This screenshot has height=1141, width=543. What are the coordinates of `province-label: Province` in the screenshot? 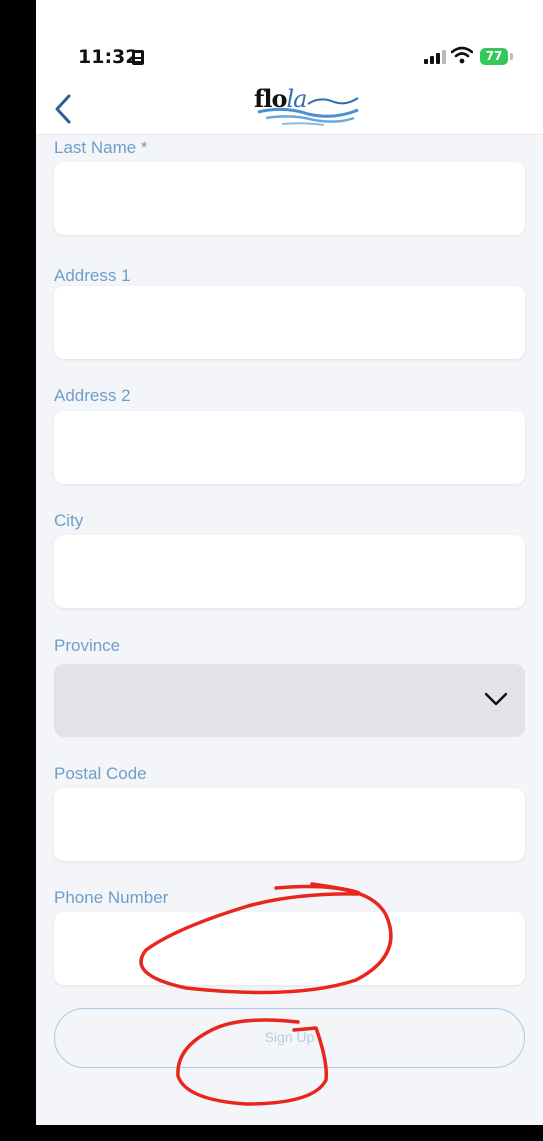 It's located at (87, 645).